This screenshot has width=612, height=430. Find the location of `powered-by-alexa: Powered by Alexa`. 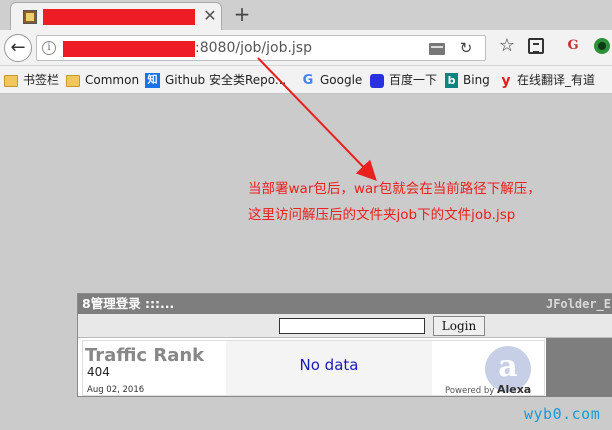

powered-by-alexa: Powered by Alexa is located at coordinates (488, 389).